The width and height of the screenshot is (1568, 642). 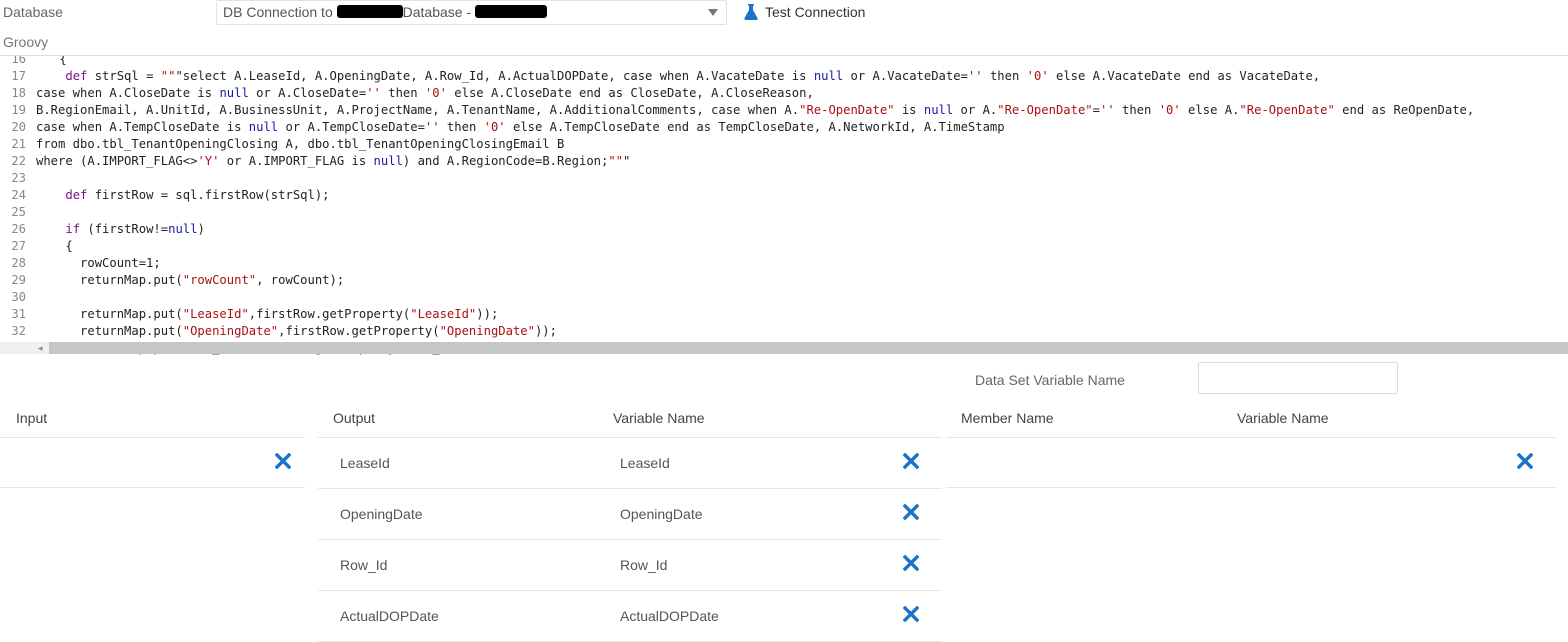 I want to click on remove-member-button, so click(x=1525, y=461).